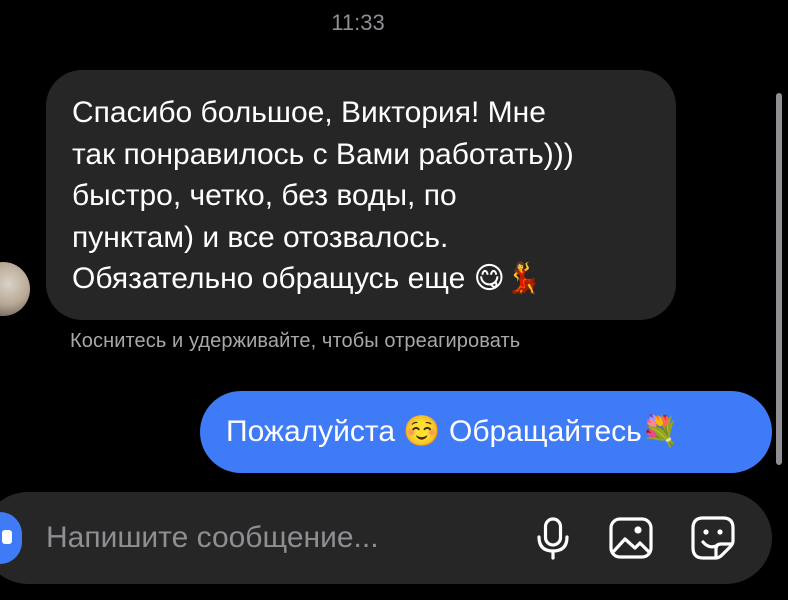 The width and height of the screenshot is (788, 600). What do you see at coordinates (713, 538) in the screenshot?
I see `sticker-icon` at bounding box center [713, 538].